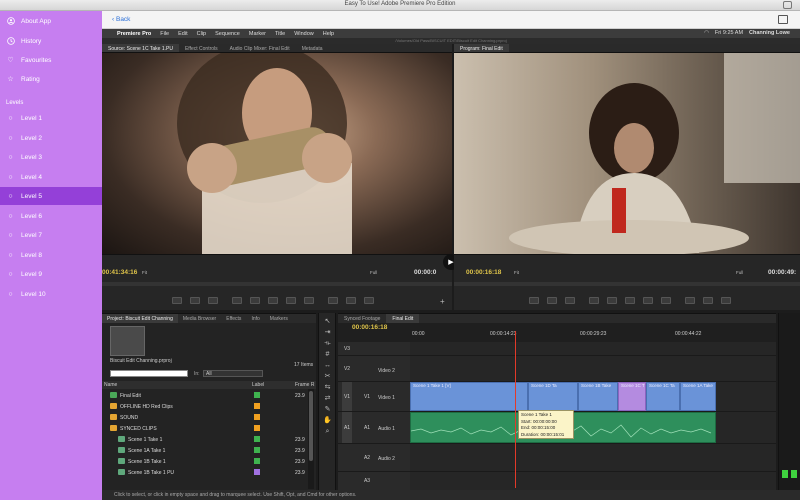  What do you see at coordinates (201, 34) in the screenshot?
I see `menu-clip: Clip` at bounding box center [201, 34].